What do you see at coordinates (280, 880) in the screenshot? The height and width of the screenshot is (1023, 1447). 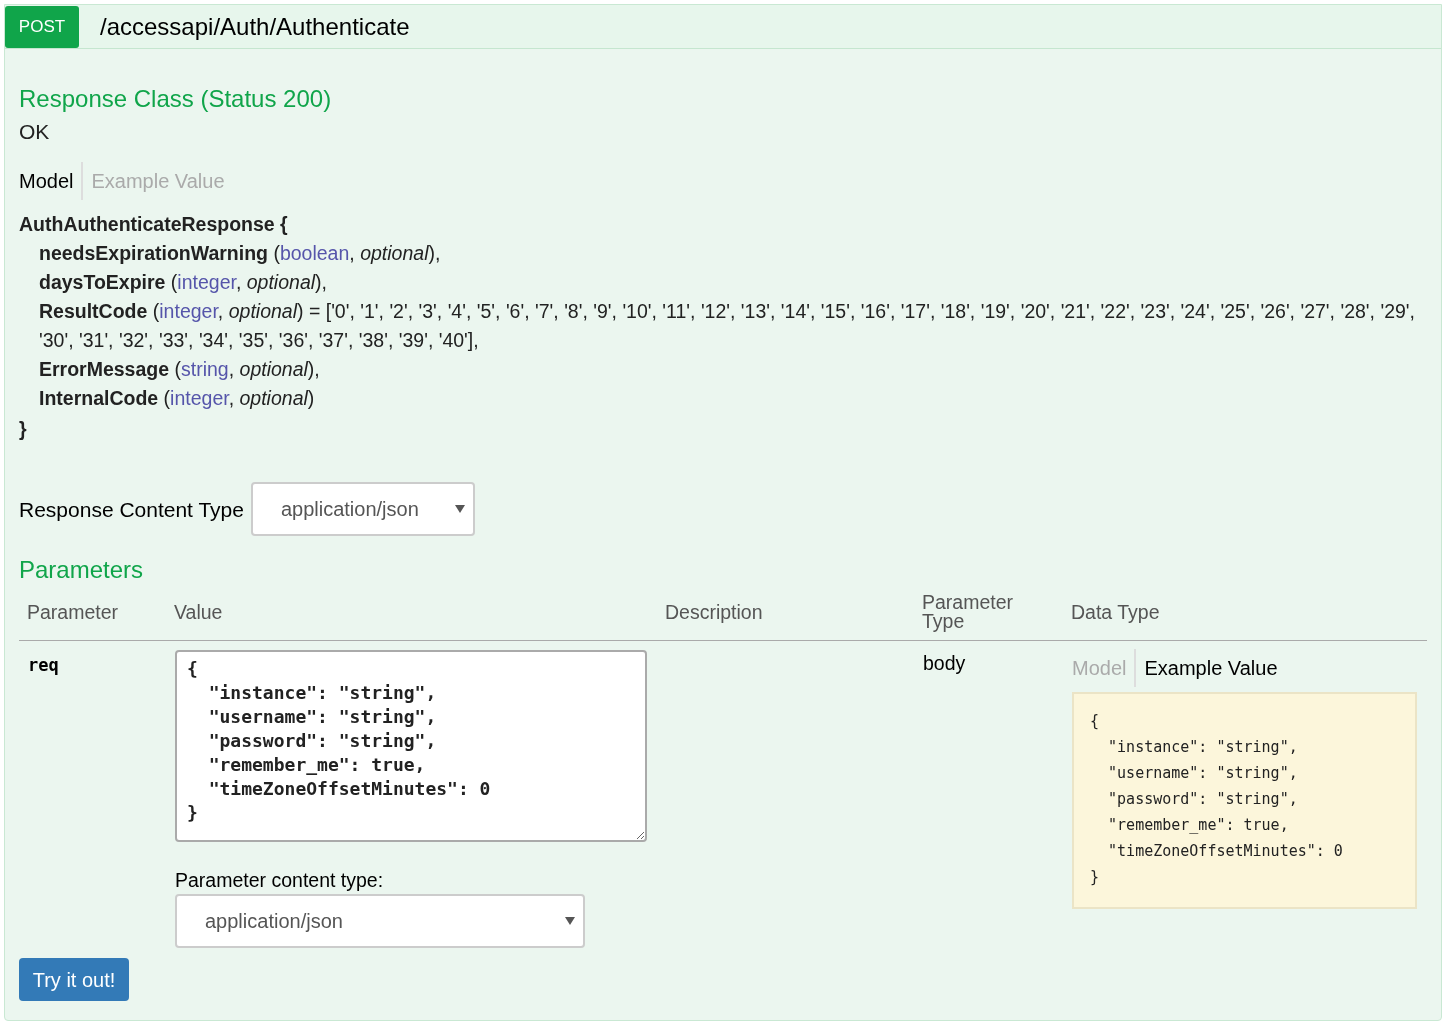 I see `field-label: Parameter content type:` at bounding box center [280, 880].